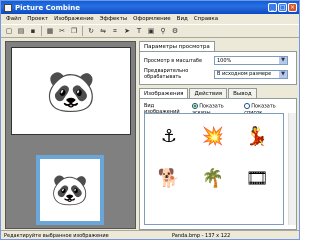 This screenshot has width=320, height=241. I want to click on preprocess-label: Предварительно обрабатывать, so click(166, 74).